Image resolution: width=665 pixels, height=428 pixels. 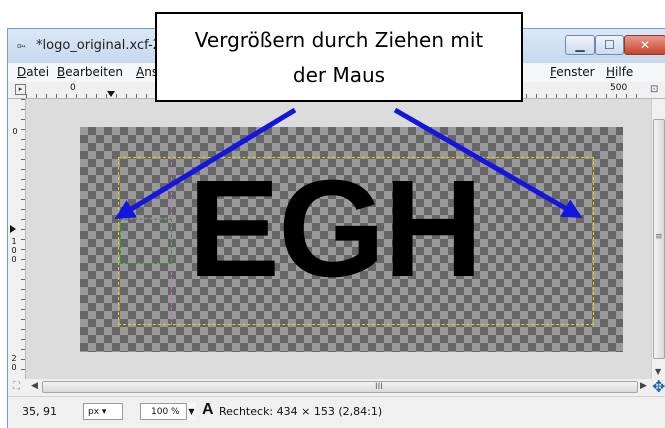 What do you see at coordinates (488, 163) in the screenshot?
I see `arrow-right` at bounding box center [488, 163].